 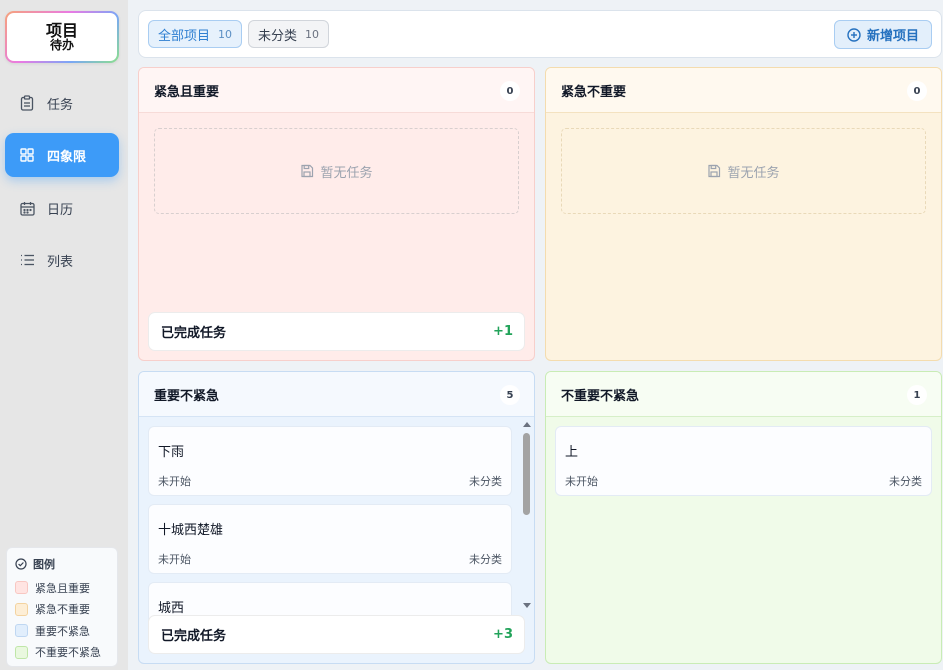 I want to click on project-filter-bar: 全部项目 10 未分类 10 新增项目, so click(x=540, y=34).